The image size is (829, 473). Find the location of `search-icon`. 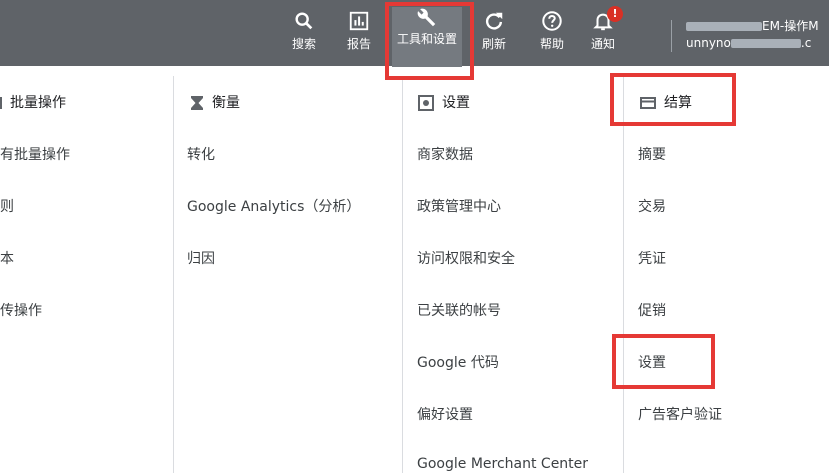

search-icon is located at coordinates (304, 21).